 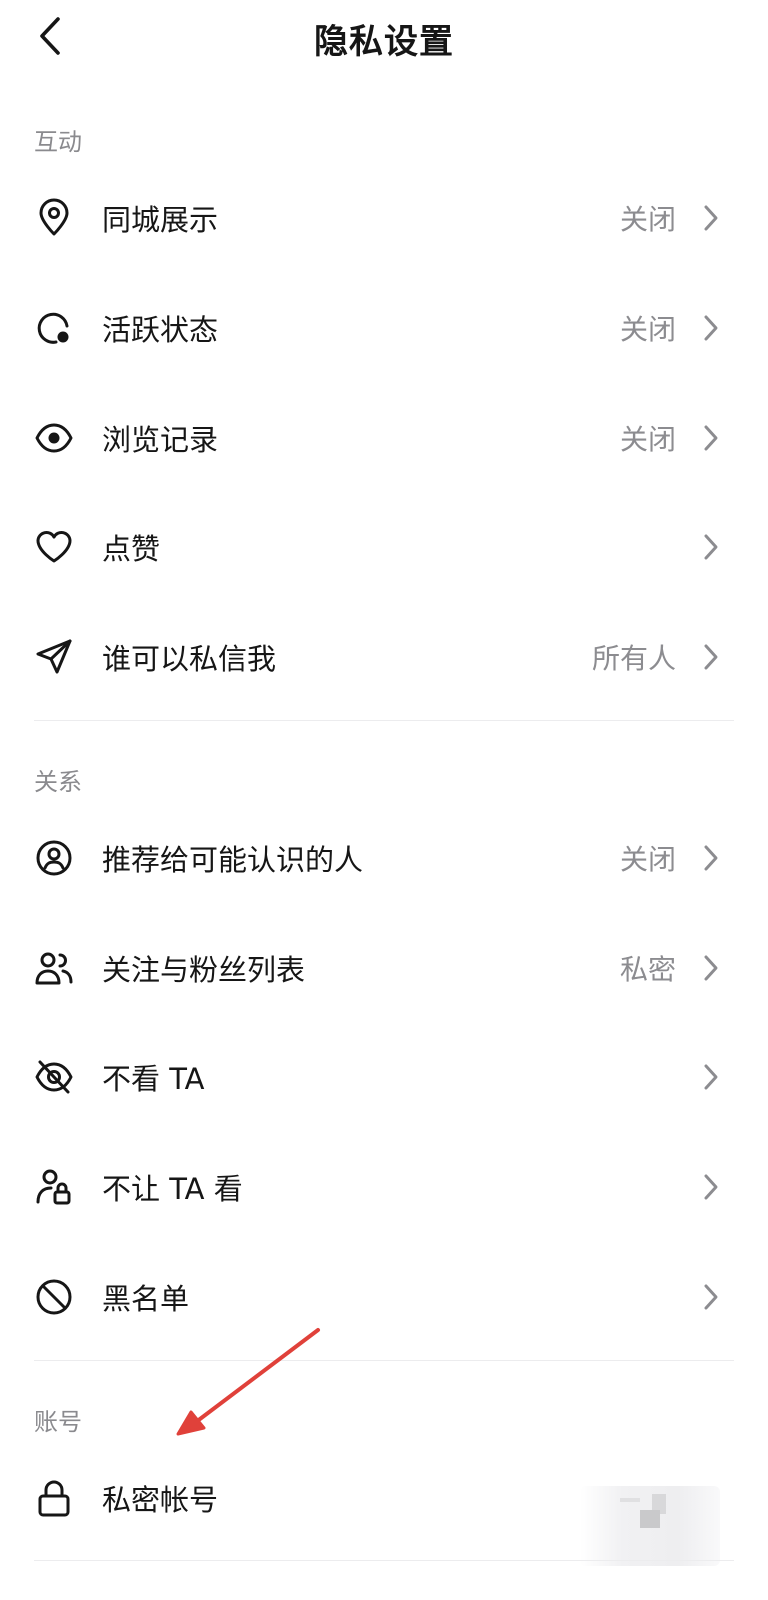 What do you see at coordinates (650, 1526) in the screenshot?
I see `obscured-value-patch` at bounding box center [650, 1526].